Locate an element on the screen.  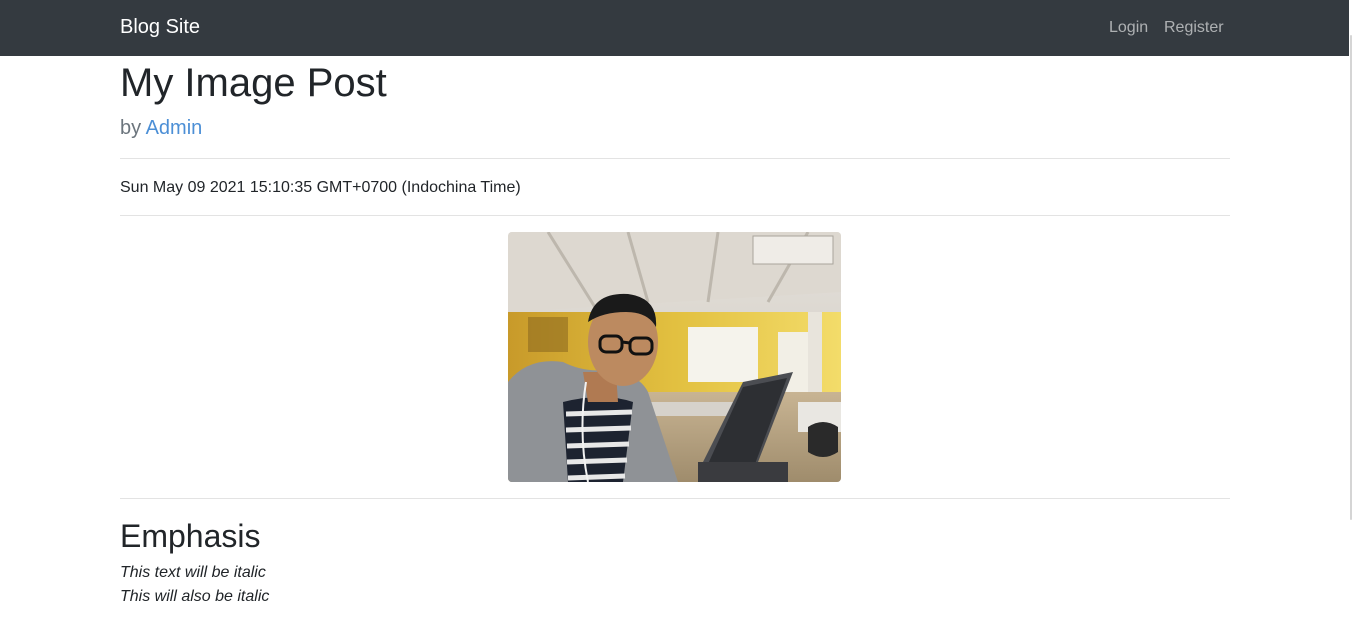
scrollbar-thumb is located at coordinates (1351, 277).